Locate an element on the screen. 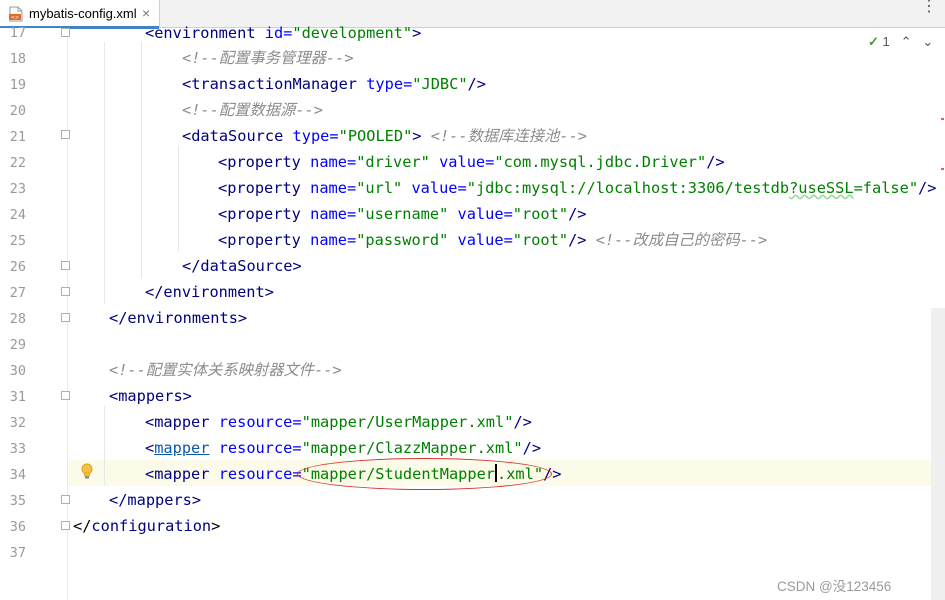 The width and height of the screenshot is (945, 600). comment: <!--改成自己的密码--> is located at coordinates (681, 240).